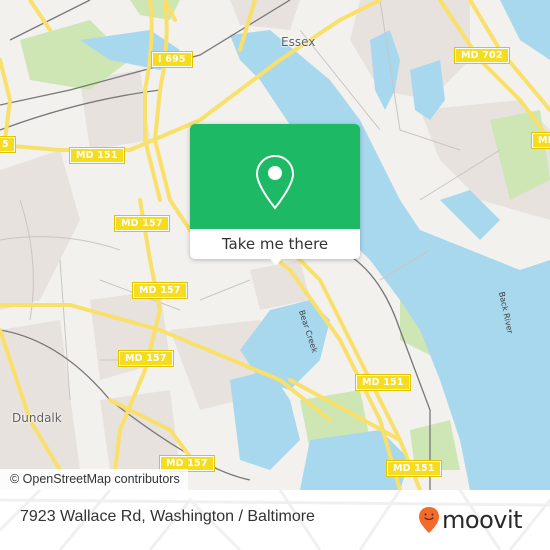 Image resolution: width=550 pixels, height=550 pixels. I want to click on road-label-i695: I 695, so click(172, 59).